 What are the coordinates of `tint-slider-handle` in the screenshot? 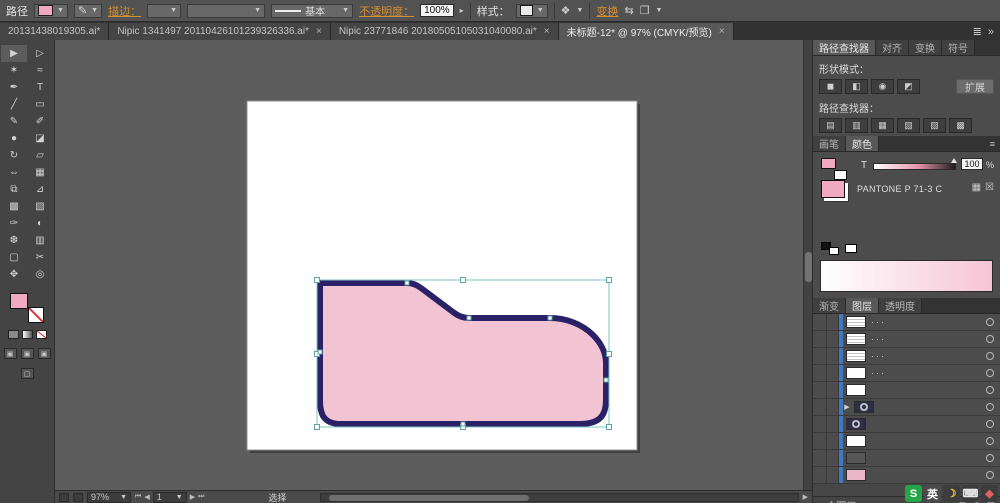 It's located at (954, 160).